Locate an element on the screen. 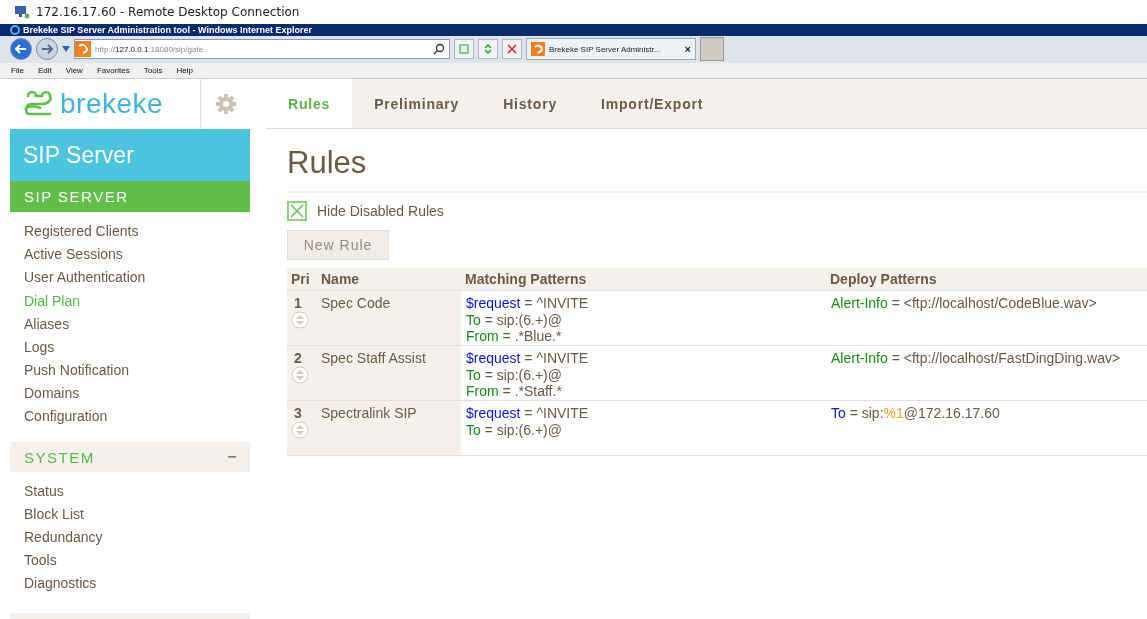 This screenshot has height=619, width=1147. address-field: http://127.0.0.1:18080/sip/gate is located at coordinates (262, 49).